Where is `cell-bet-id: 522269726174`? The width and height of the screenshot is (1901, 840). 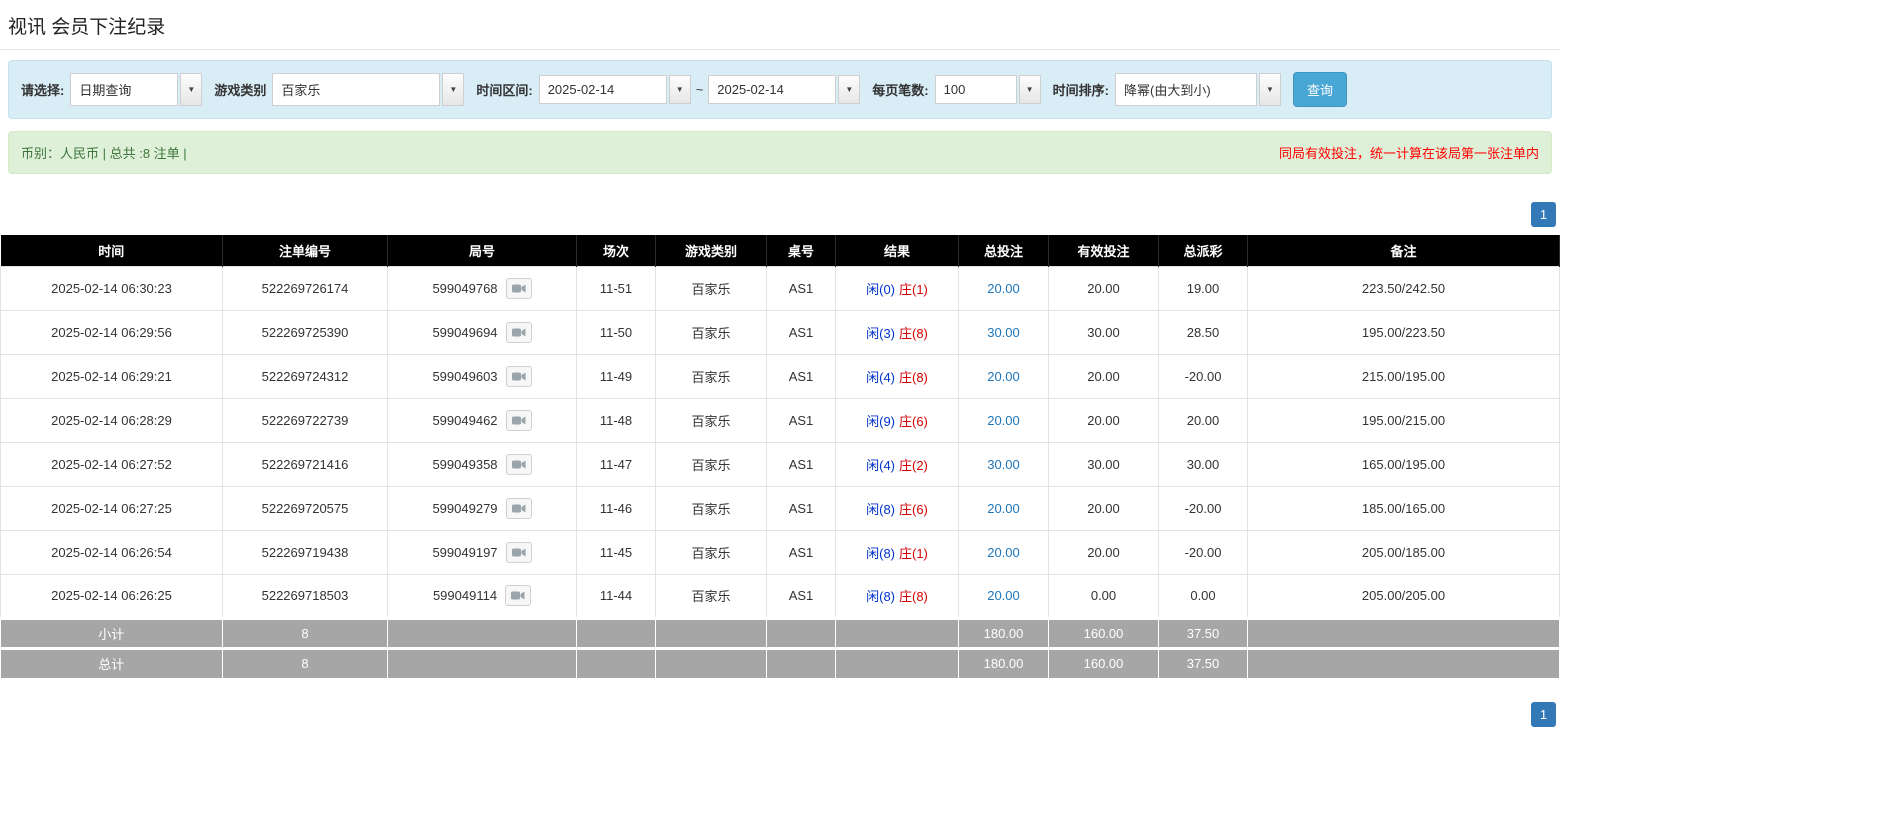
cell-bet-id: 522269726174 is located at coordinates (305, 288).